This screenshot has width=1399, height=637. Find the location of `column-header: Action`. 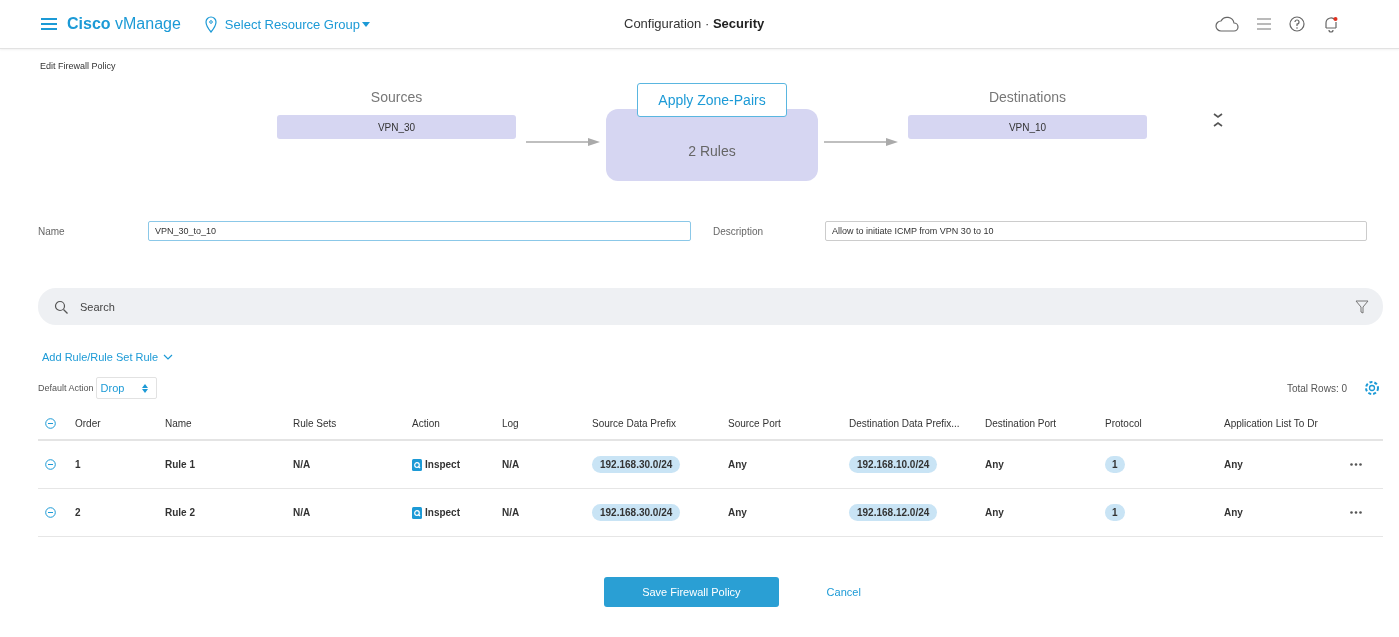

column-header: Action is located at coordinates (426, 423).